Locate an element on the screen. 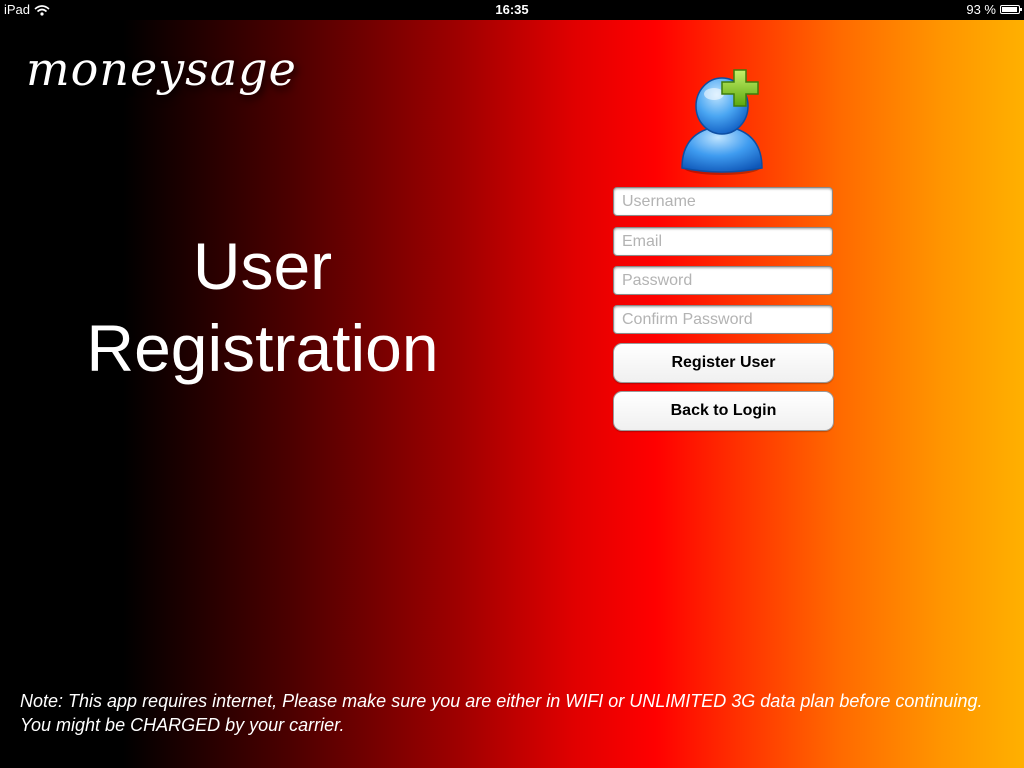 The width and height of the screenshot is (1024, 768). password-field is located at coordinates (723, 280).